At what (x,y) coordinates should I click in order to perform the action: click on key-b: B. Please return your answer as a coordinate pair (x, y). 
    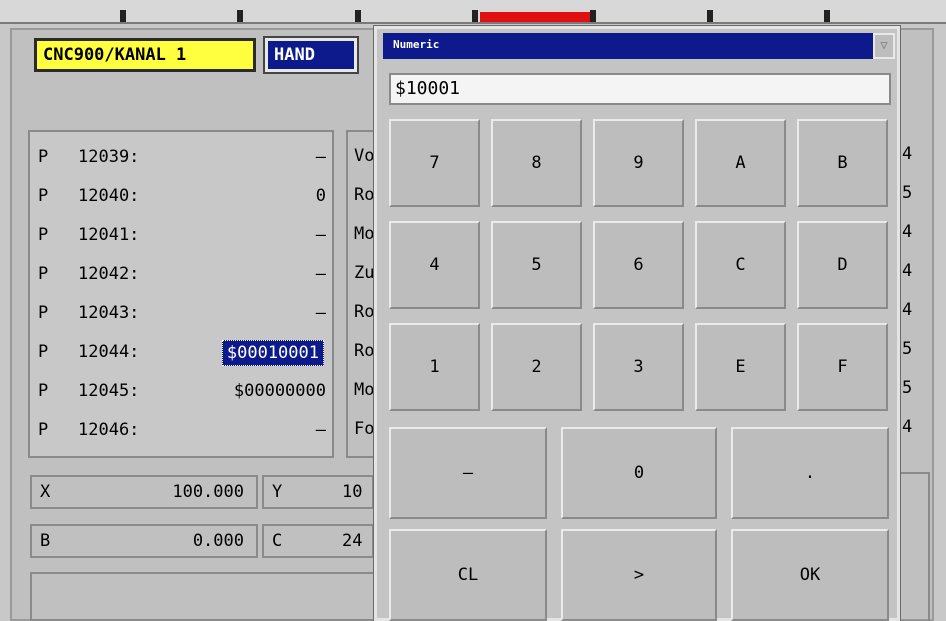
    Looking at the image, I should click on (842, 163).